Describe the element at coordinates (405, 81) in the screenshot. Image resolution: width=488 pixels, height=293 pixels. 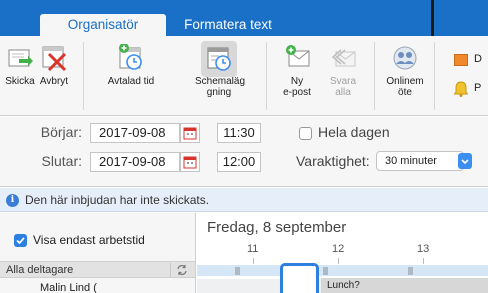
I see `online-meeting-label-line1: Onlinem` at that location.